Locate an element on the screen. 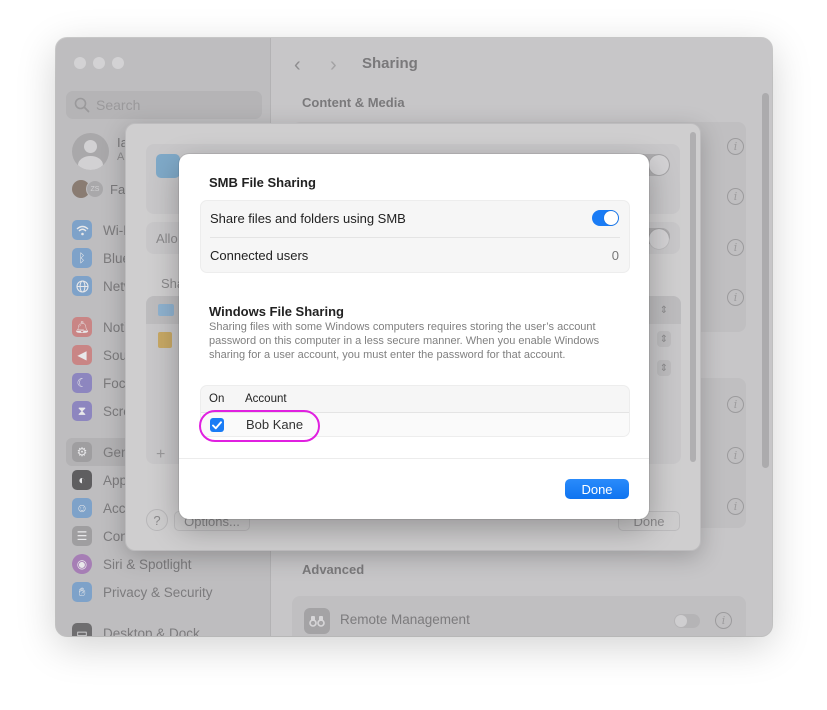 The height and width of the screenshot is (710, 827). section-content-media: Content & Media is located at coordinates (353, 102).